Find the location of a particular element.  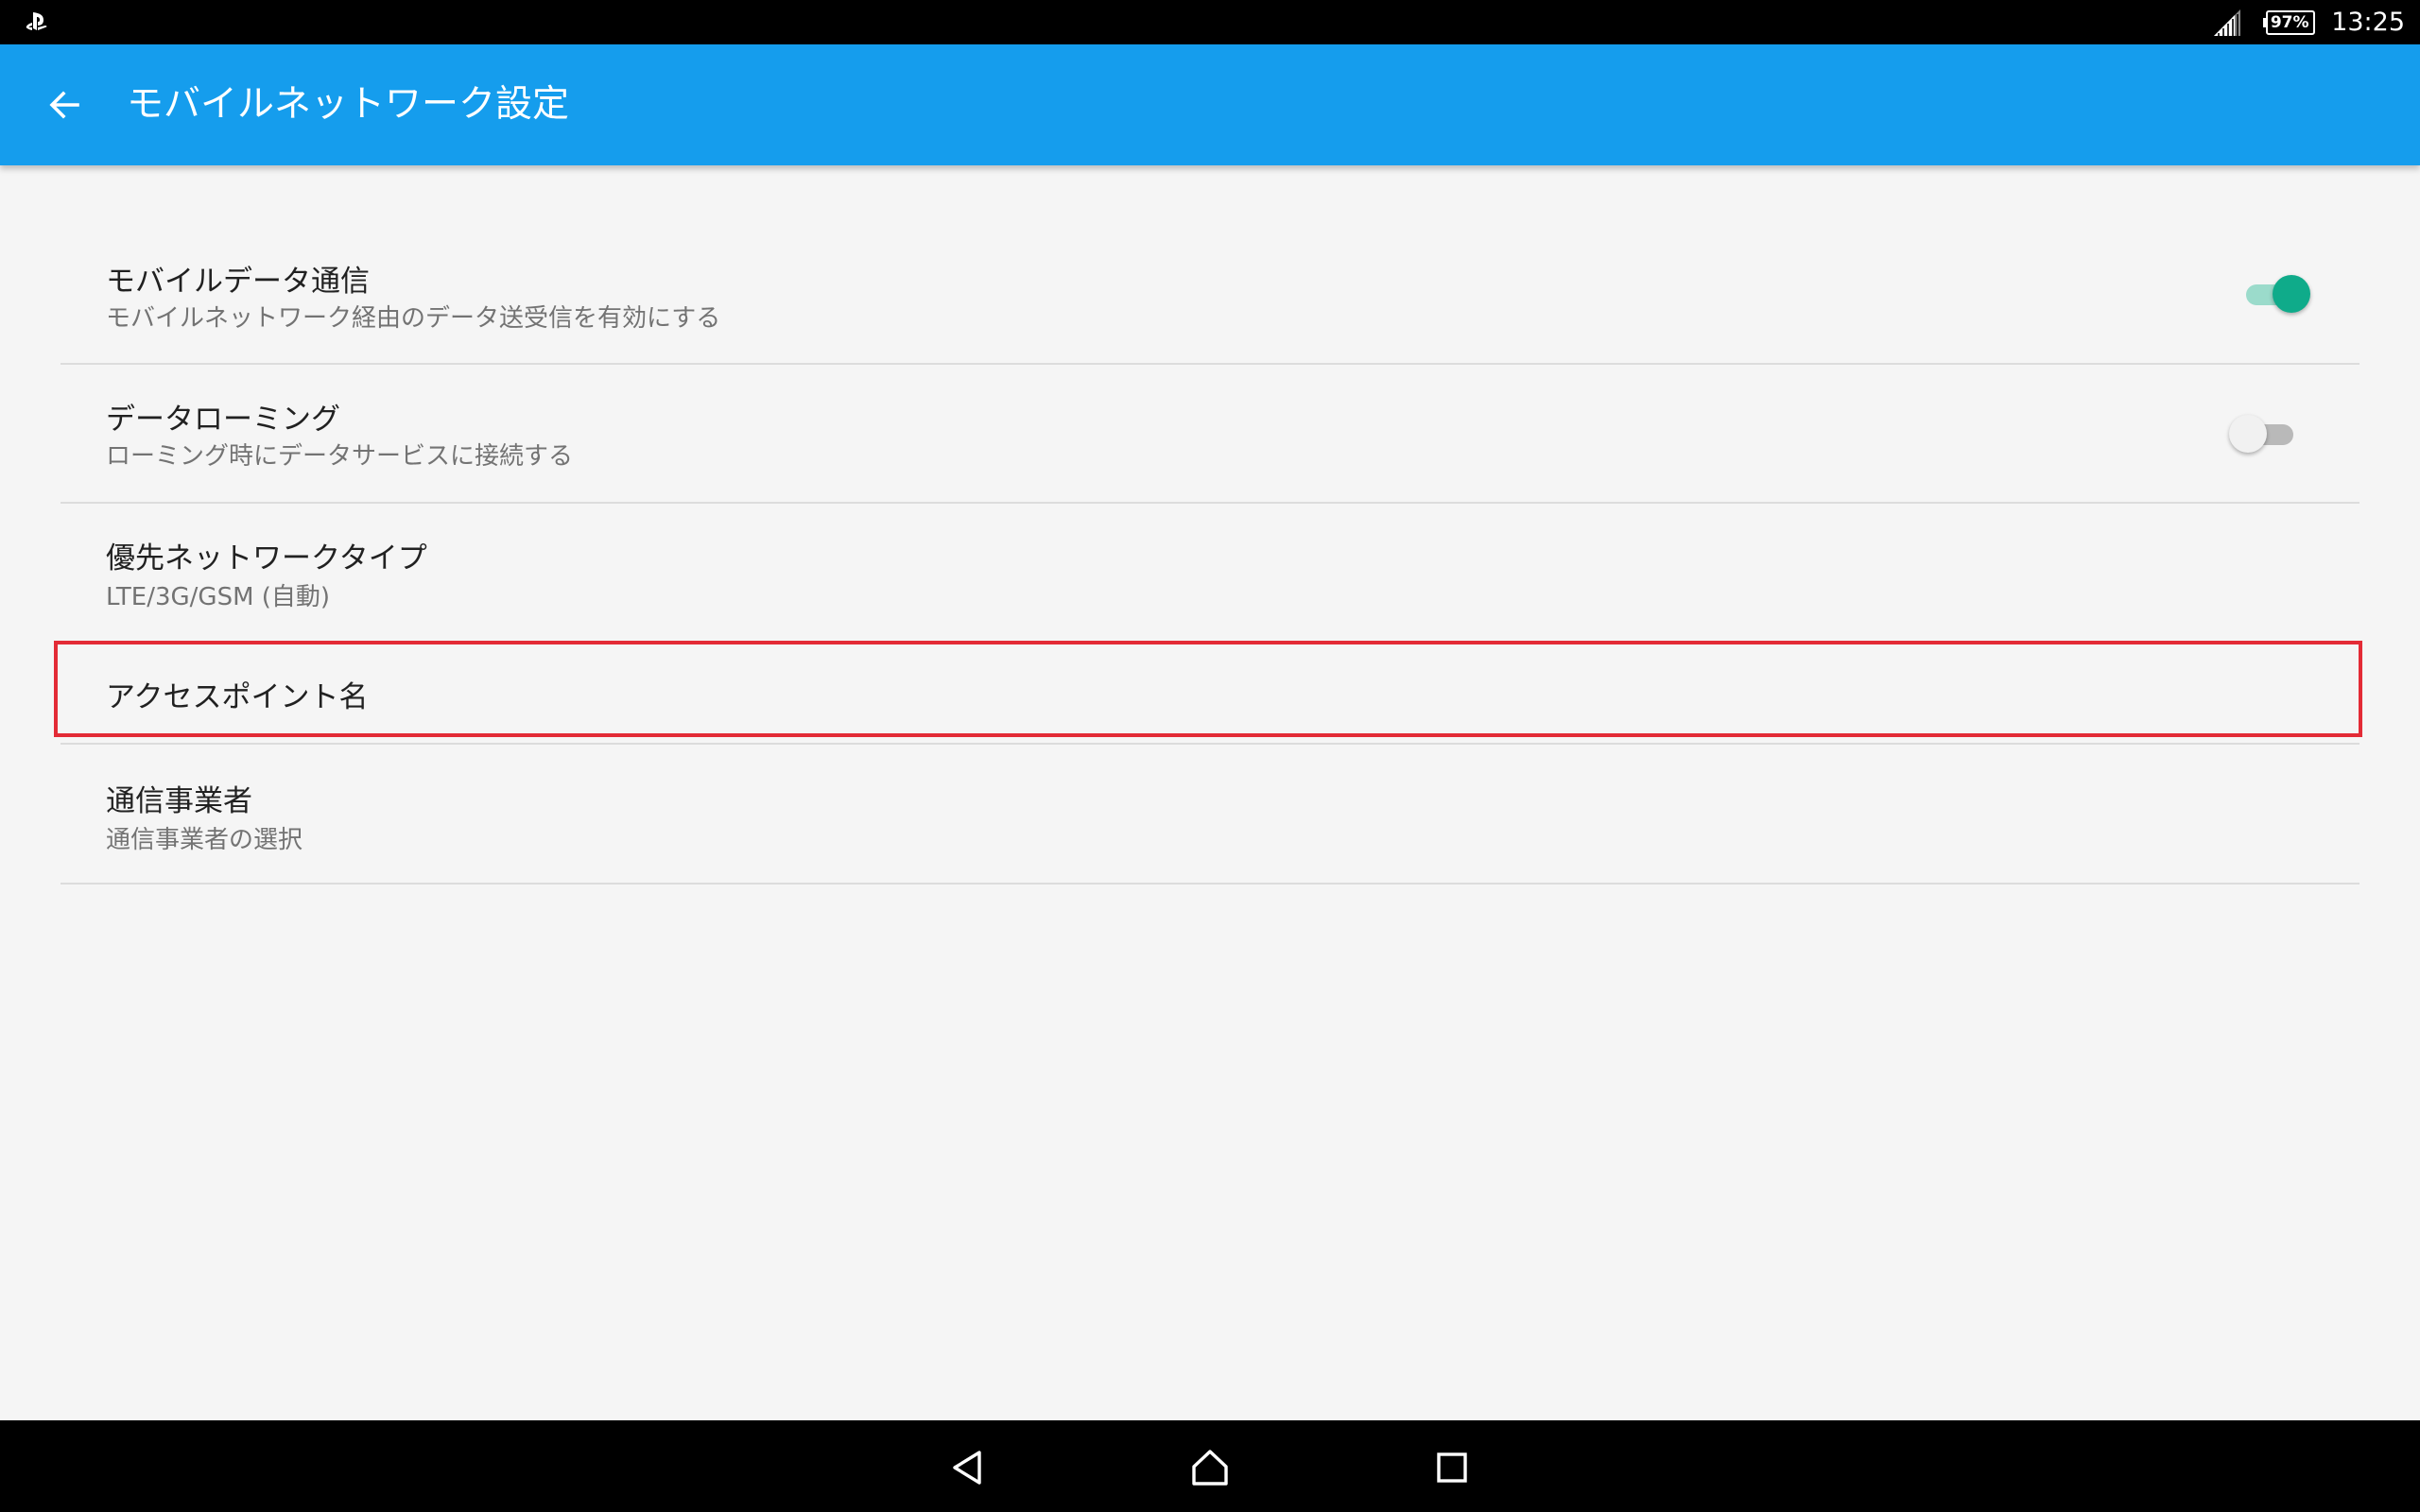

nav-home-icon is located at coordinates (1210, 1468).